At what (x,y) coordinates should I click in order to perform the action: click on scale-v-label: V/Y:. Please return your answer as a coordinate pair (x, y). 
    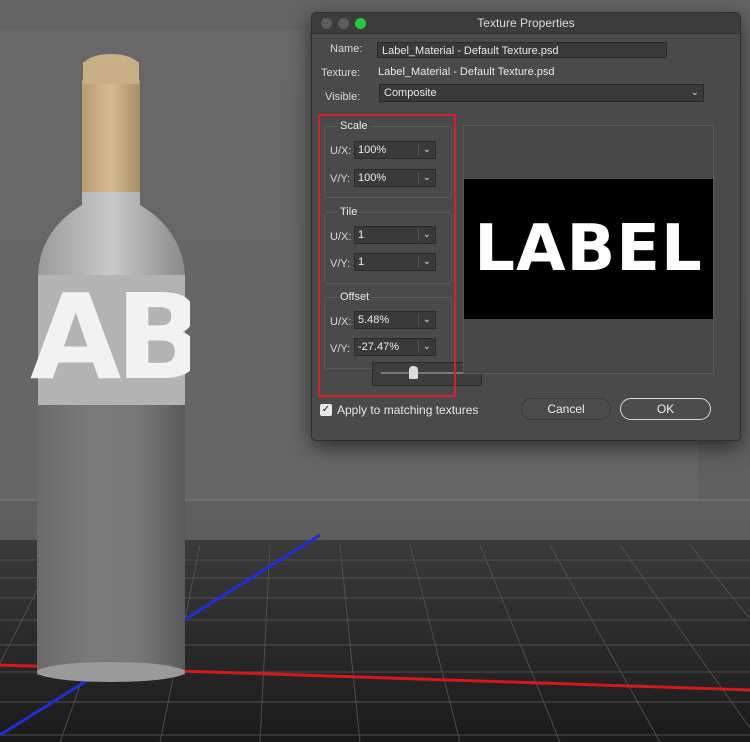
    Looking at the image, I should click on (340, 179).